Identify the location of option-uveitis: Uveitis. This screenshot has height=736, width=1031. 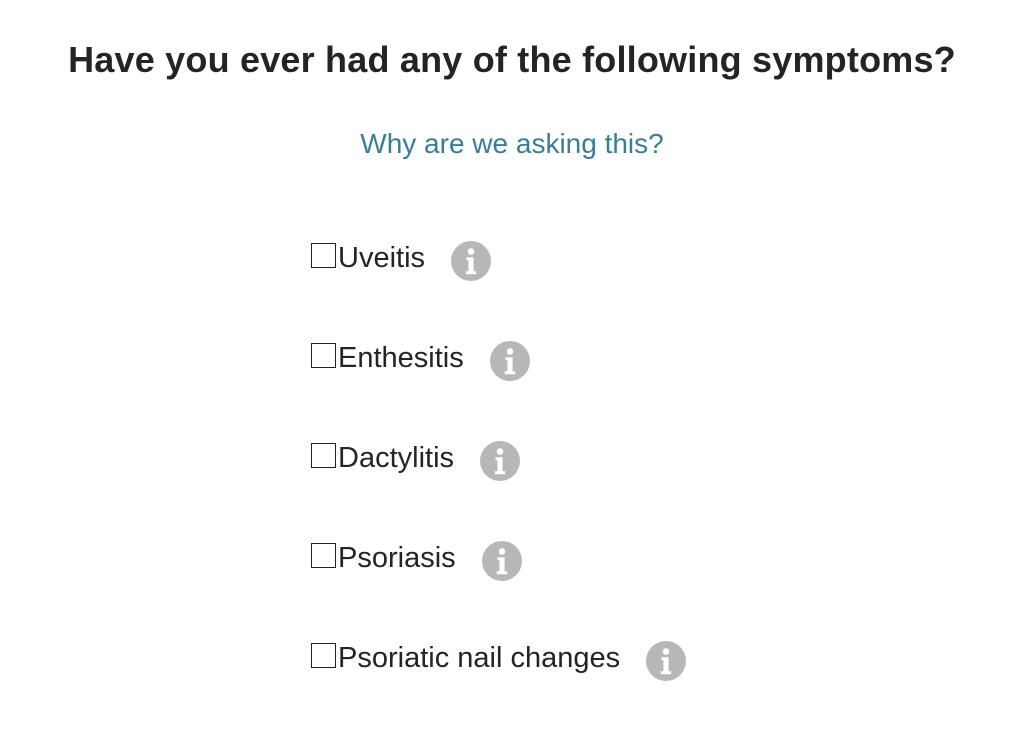
(611, 258).